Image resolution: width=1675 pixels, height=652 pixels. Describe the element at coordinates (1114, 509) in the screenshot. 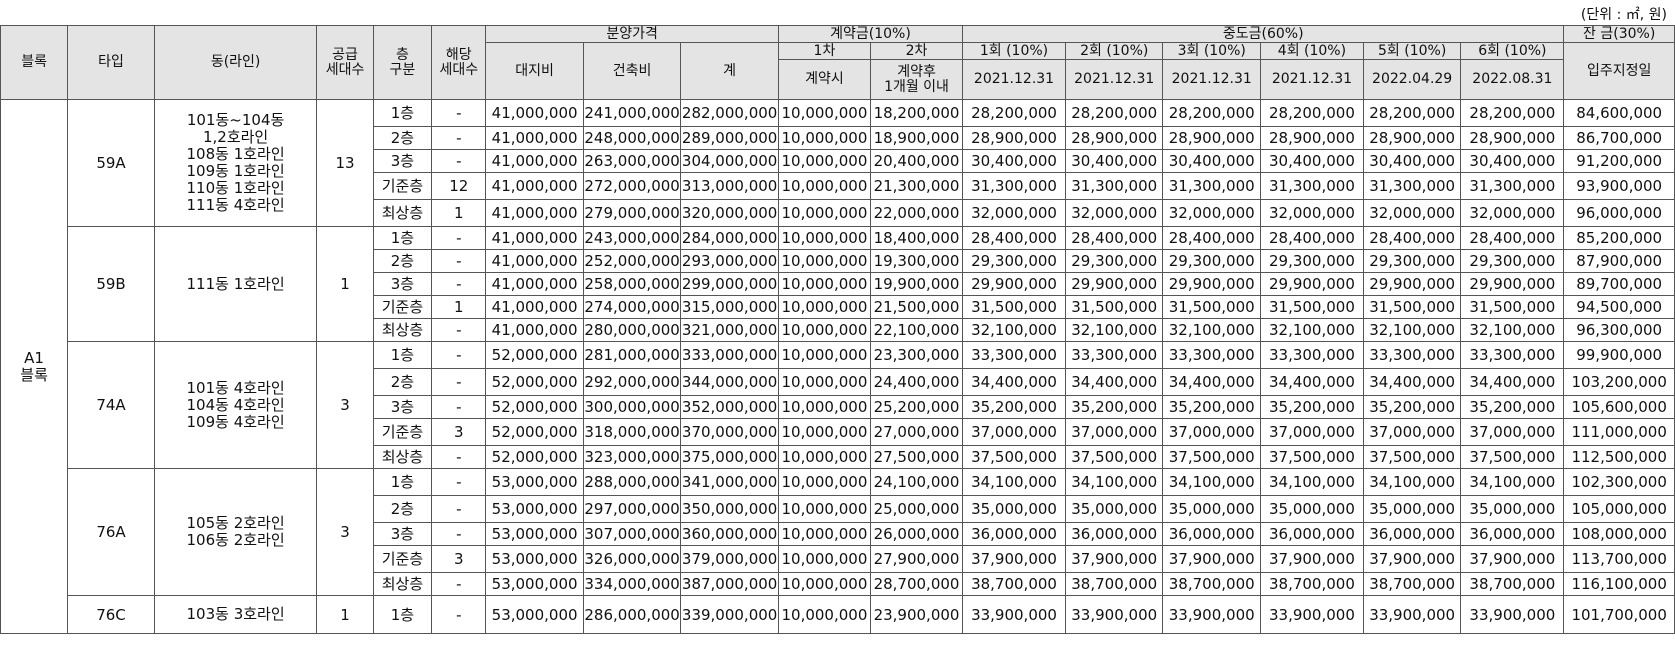

I see `middle2-cell: 35,000,000` at that location.